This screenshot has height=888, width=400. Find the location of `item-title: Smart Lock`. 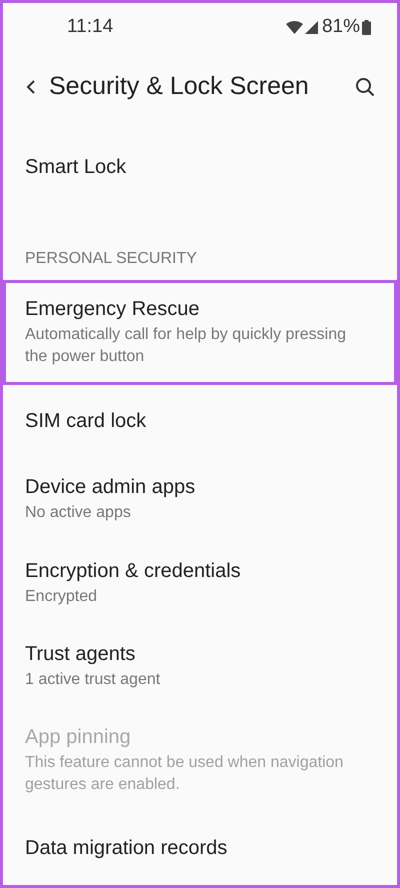

item-title: Smart Lock is located at coordinates (192, 167).